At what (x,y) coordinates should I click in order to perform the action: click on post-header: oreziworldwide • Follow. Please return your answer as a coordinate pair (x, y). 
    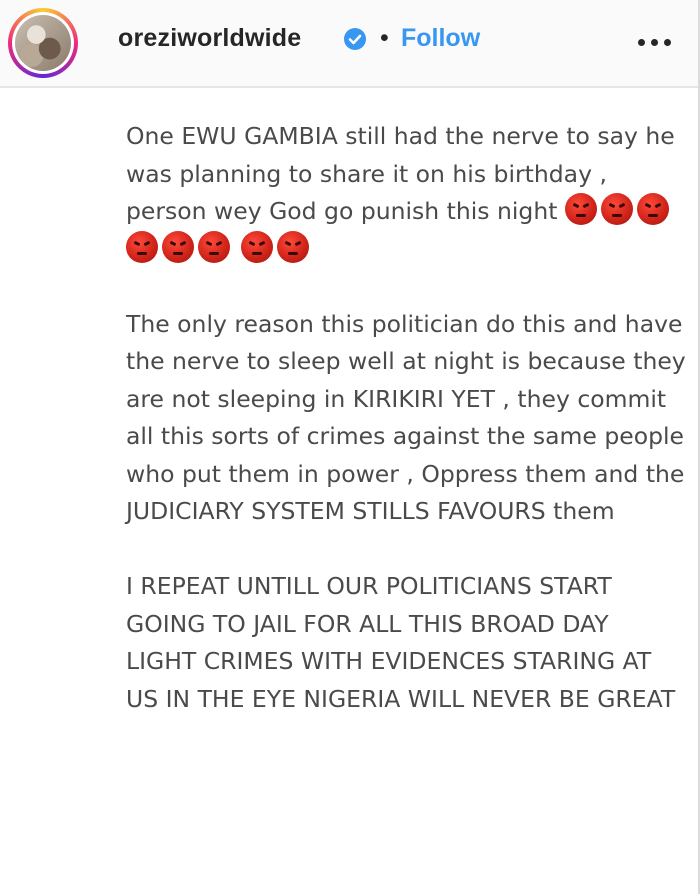
    Looking at the image, I should click on (349, 44).